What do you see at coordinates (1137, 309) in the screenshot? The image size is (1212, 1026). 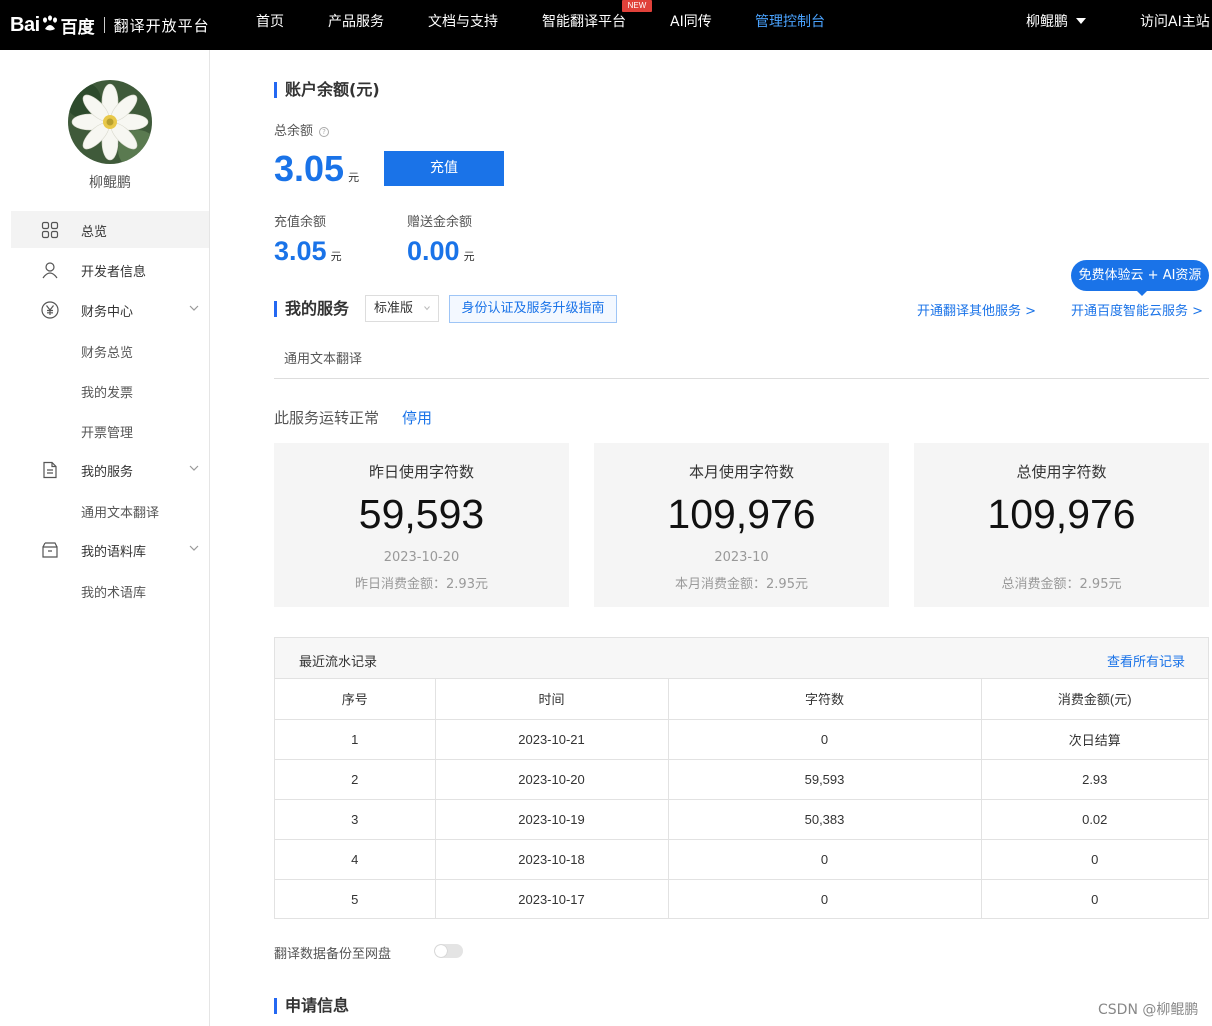 I see `open-cloud-services-link: 开通百度智能云服务 >` at bounding box center [1137, 309].